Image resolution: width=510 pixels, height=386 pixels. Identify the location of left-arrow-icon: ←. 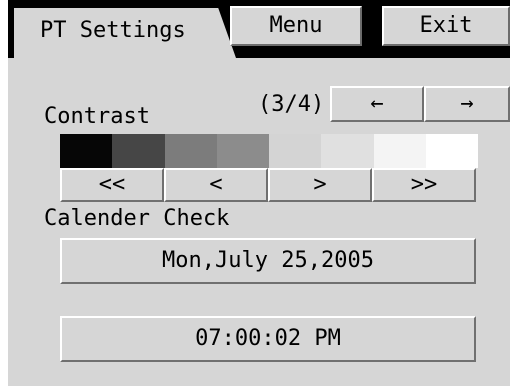
(377, 103).